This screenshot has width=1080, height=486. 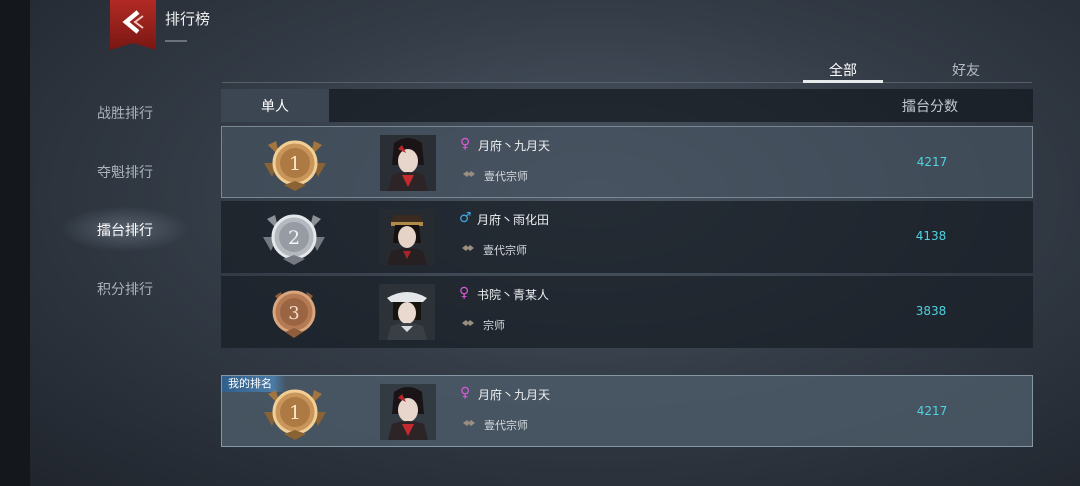 What do you see at coordinates (843, 70) in the screenshot?
I see `tab-all: 全部` at bounding box center [843, 70].